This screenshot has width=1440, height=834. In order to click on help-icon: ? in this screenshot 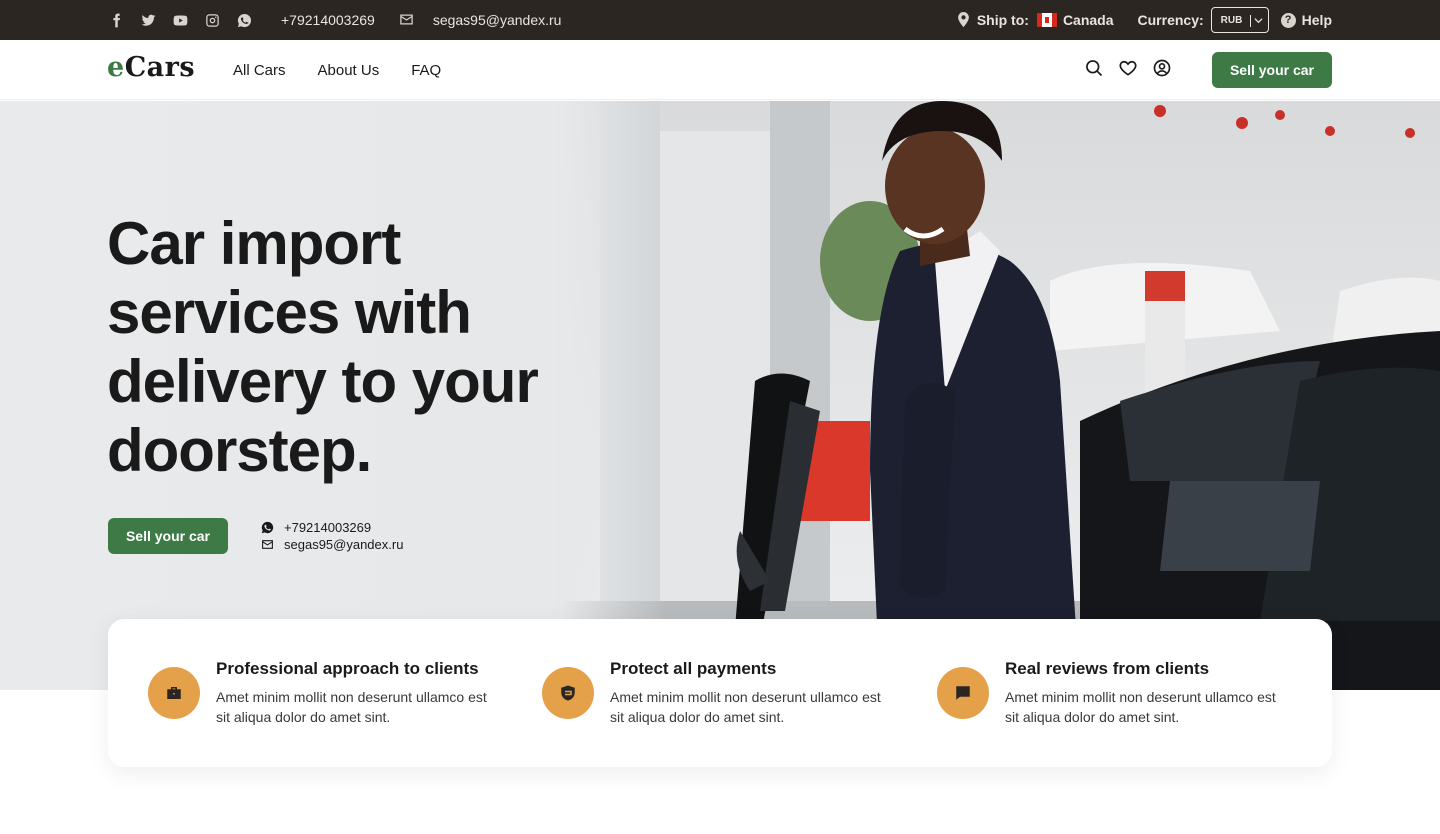, I will do `click(1288, 20)`.